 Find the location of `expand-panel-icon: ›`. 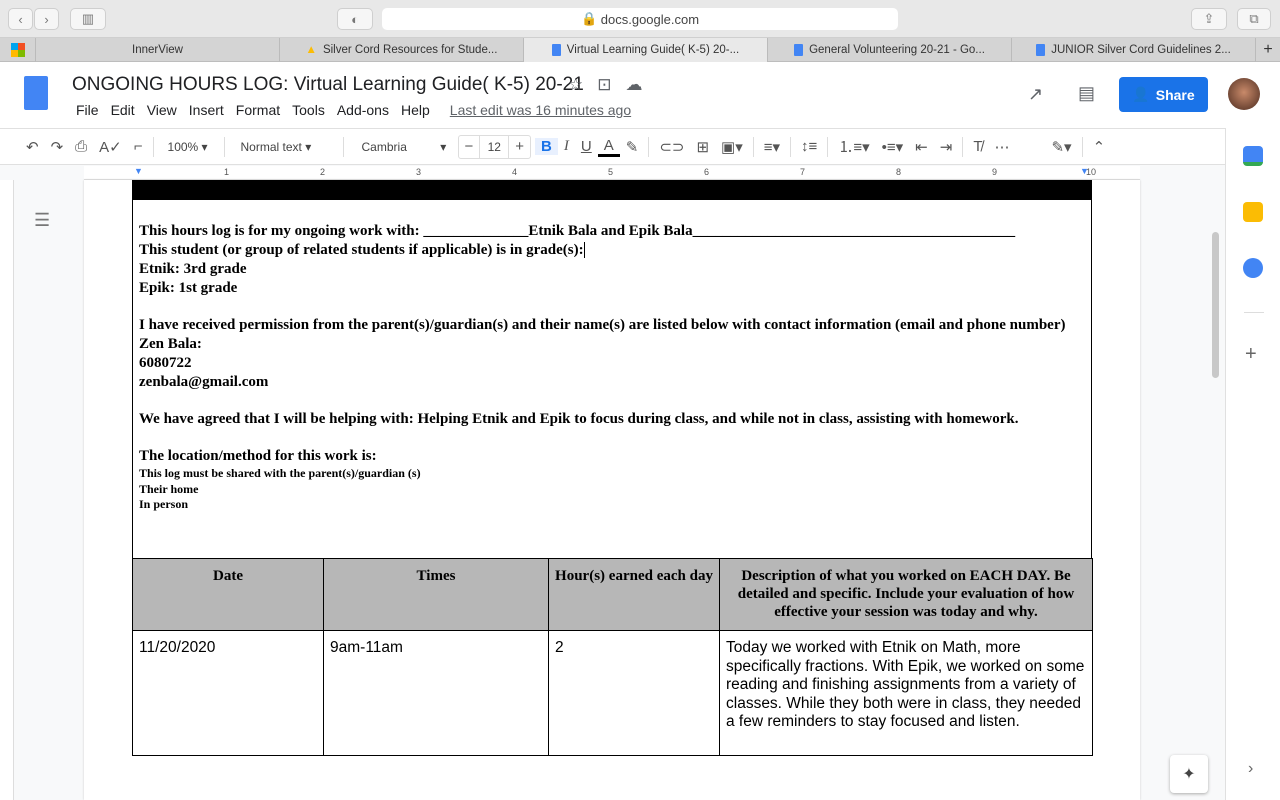

expand-panel-icon: › is located at coordinates (1250, 769).